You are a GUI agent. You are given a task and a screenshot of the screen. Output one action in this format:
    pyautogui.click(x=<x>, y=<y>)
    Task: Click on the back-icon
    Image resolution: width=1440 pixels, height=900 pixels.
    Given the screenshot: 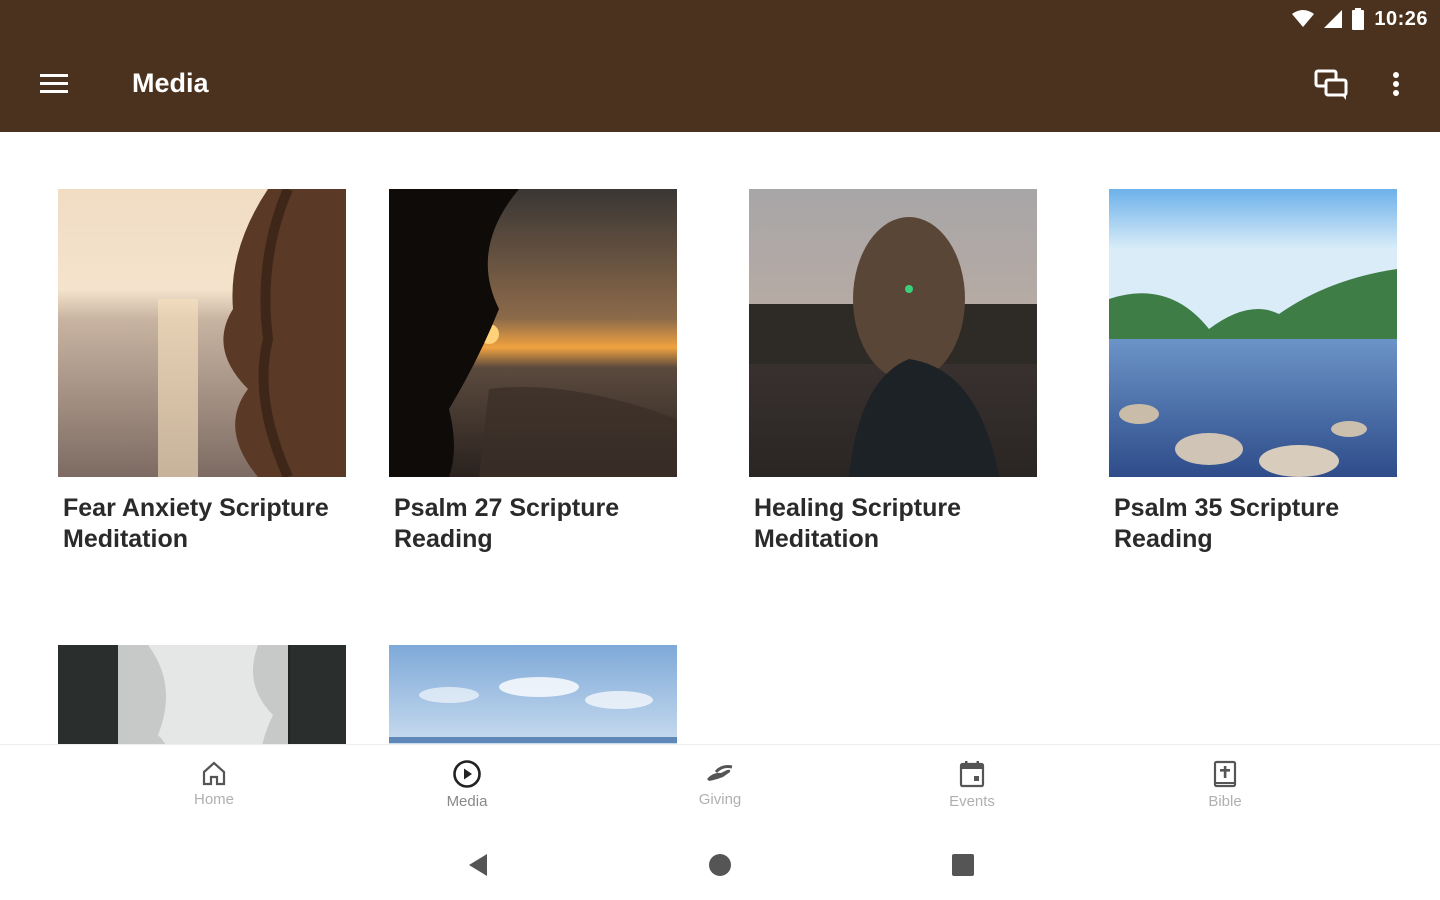 What is the action you would take?
    pyautogui.click(x=478, y=865)
    